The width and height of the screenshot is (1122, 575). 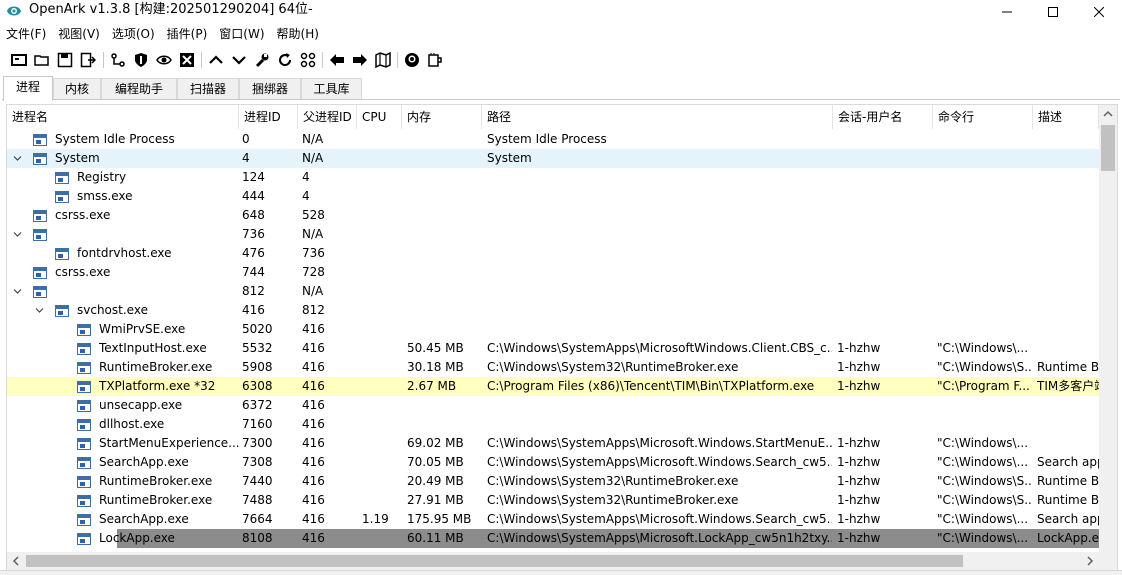 What do you see at coordinates (208, 89) in the screenshot?
I see `tab-scanner: 扫描器` at bounding box center [208, 89].